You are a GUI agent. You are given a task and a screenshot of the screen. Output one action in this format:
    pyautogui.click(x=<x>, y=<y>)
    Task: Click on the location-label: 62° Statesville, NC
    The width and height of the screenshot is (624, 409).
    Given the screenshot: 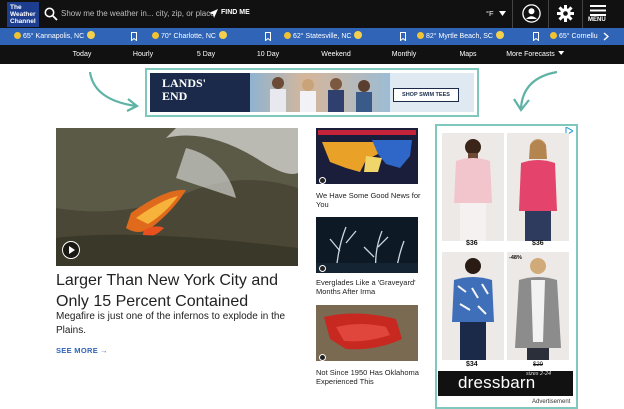 What is the action you would take?
    pyautogui.click(x=322, y=36)
    